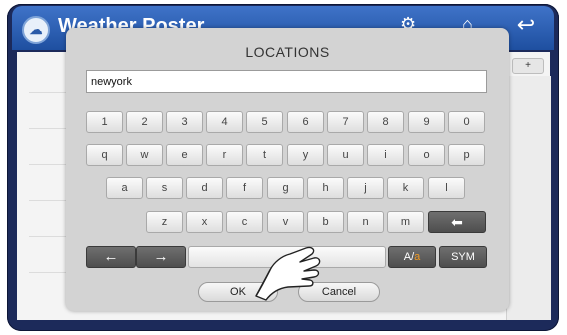 The image size is (567, 335). What do you see at coordinates (164, 188) in the screenshot?
I see `key-s: s` at bounding box center [164, 188].